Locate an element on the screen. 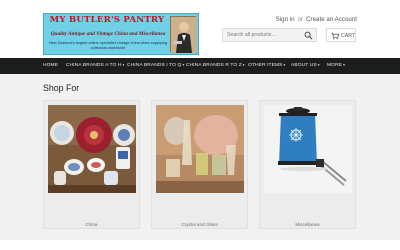 This screenshot has height=250, width=400. nav-item-label: CHINA BRANDS R TO Z is located at coordinates (214, 65).